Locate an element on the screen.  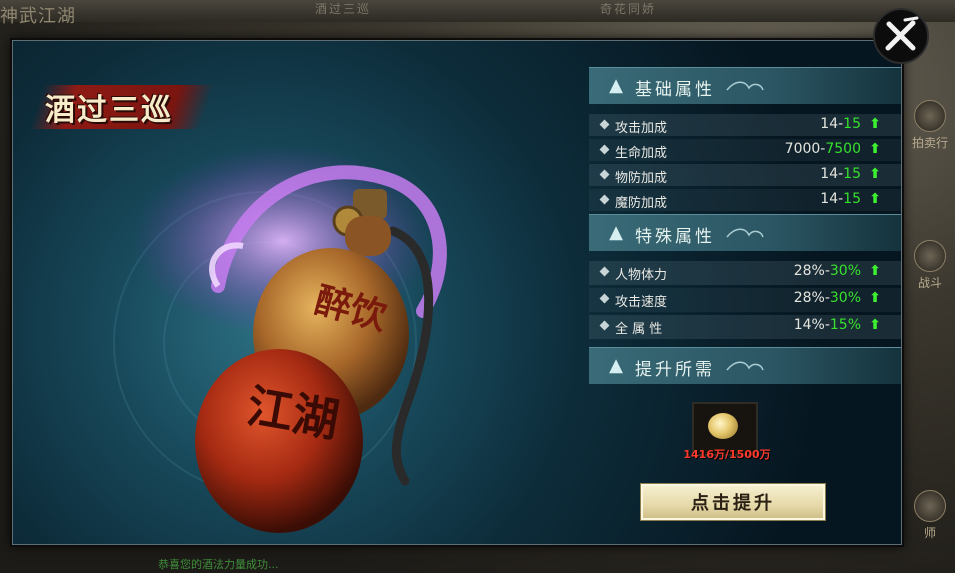
attr-label: 生命加成 is located at coordinates (641, 153).